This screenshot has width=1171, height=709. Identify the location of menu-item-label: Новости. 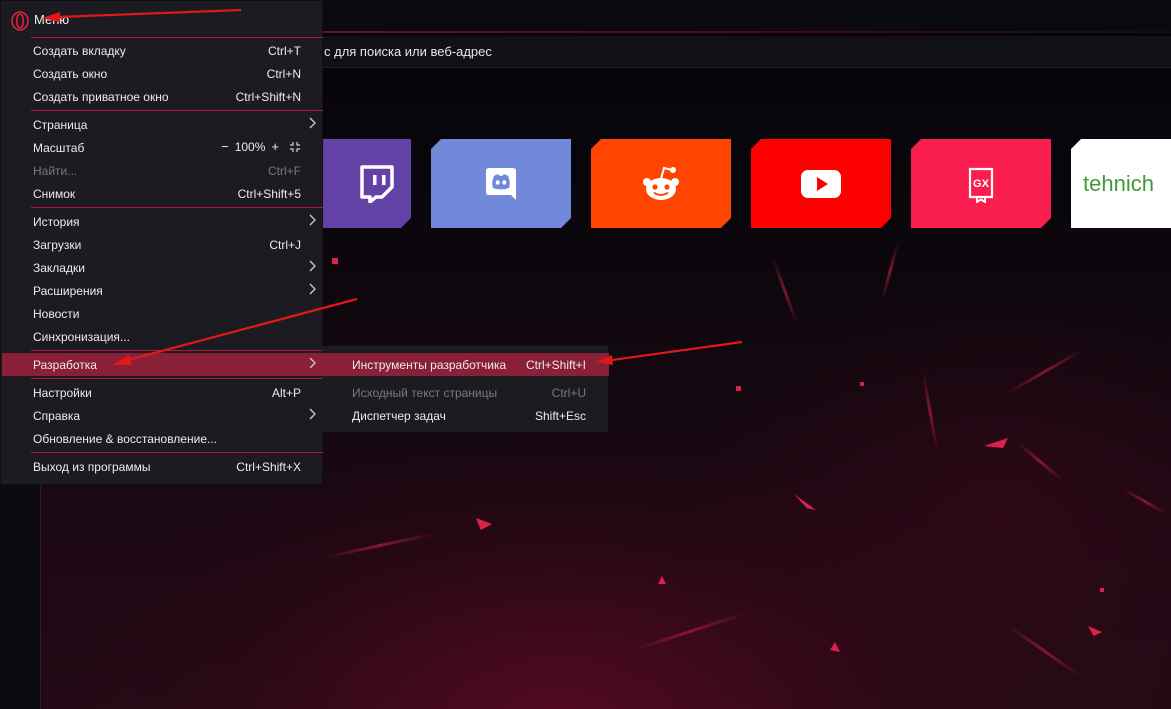
(56, 314).